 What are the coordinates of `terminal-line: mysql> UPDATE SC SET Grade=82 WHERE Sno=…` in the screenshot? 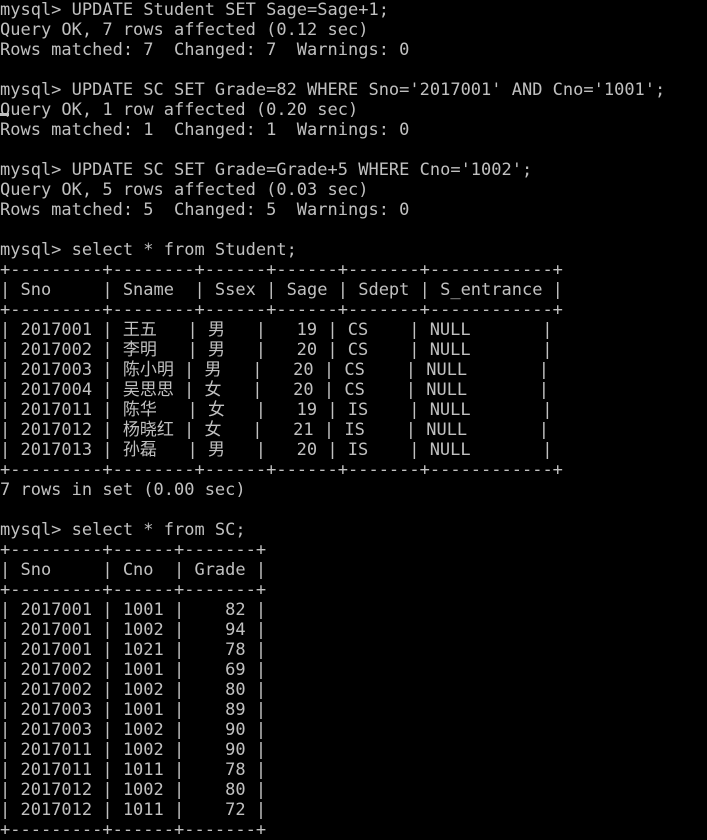 It's located at (333, 90).